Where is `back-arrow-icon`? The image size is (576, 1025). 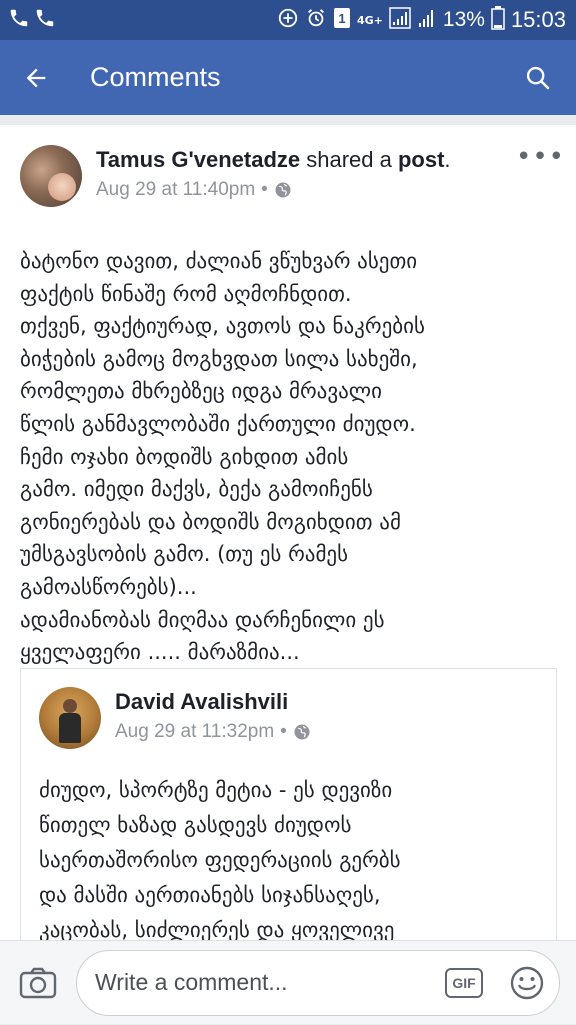 back-arrow-icon is located at coordinates (36, 77).